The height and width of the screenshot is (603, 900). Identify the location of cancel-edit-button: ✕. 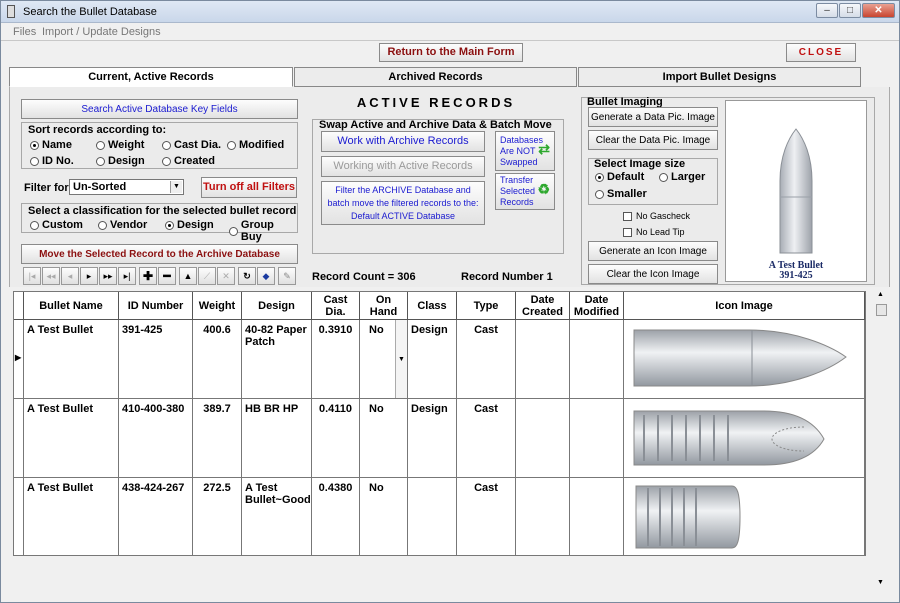
(226, 276).